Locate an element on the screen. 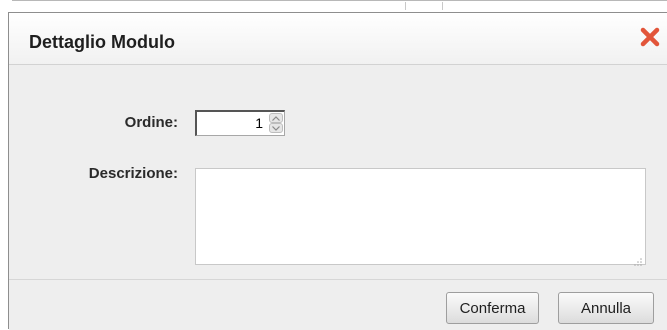 This screenshot has height=330, width=667. spin-down-button is located at coordinates (276, 128).